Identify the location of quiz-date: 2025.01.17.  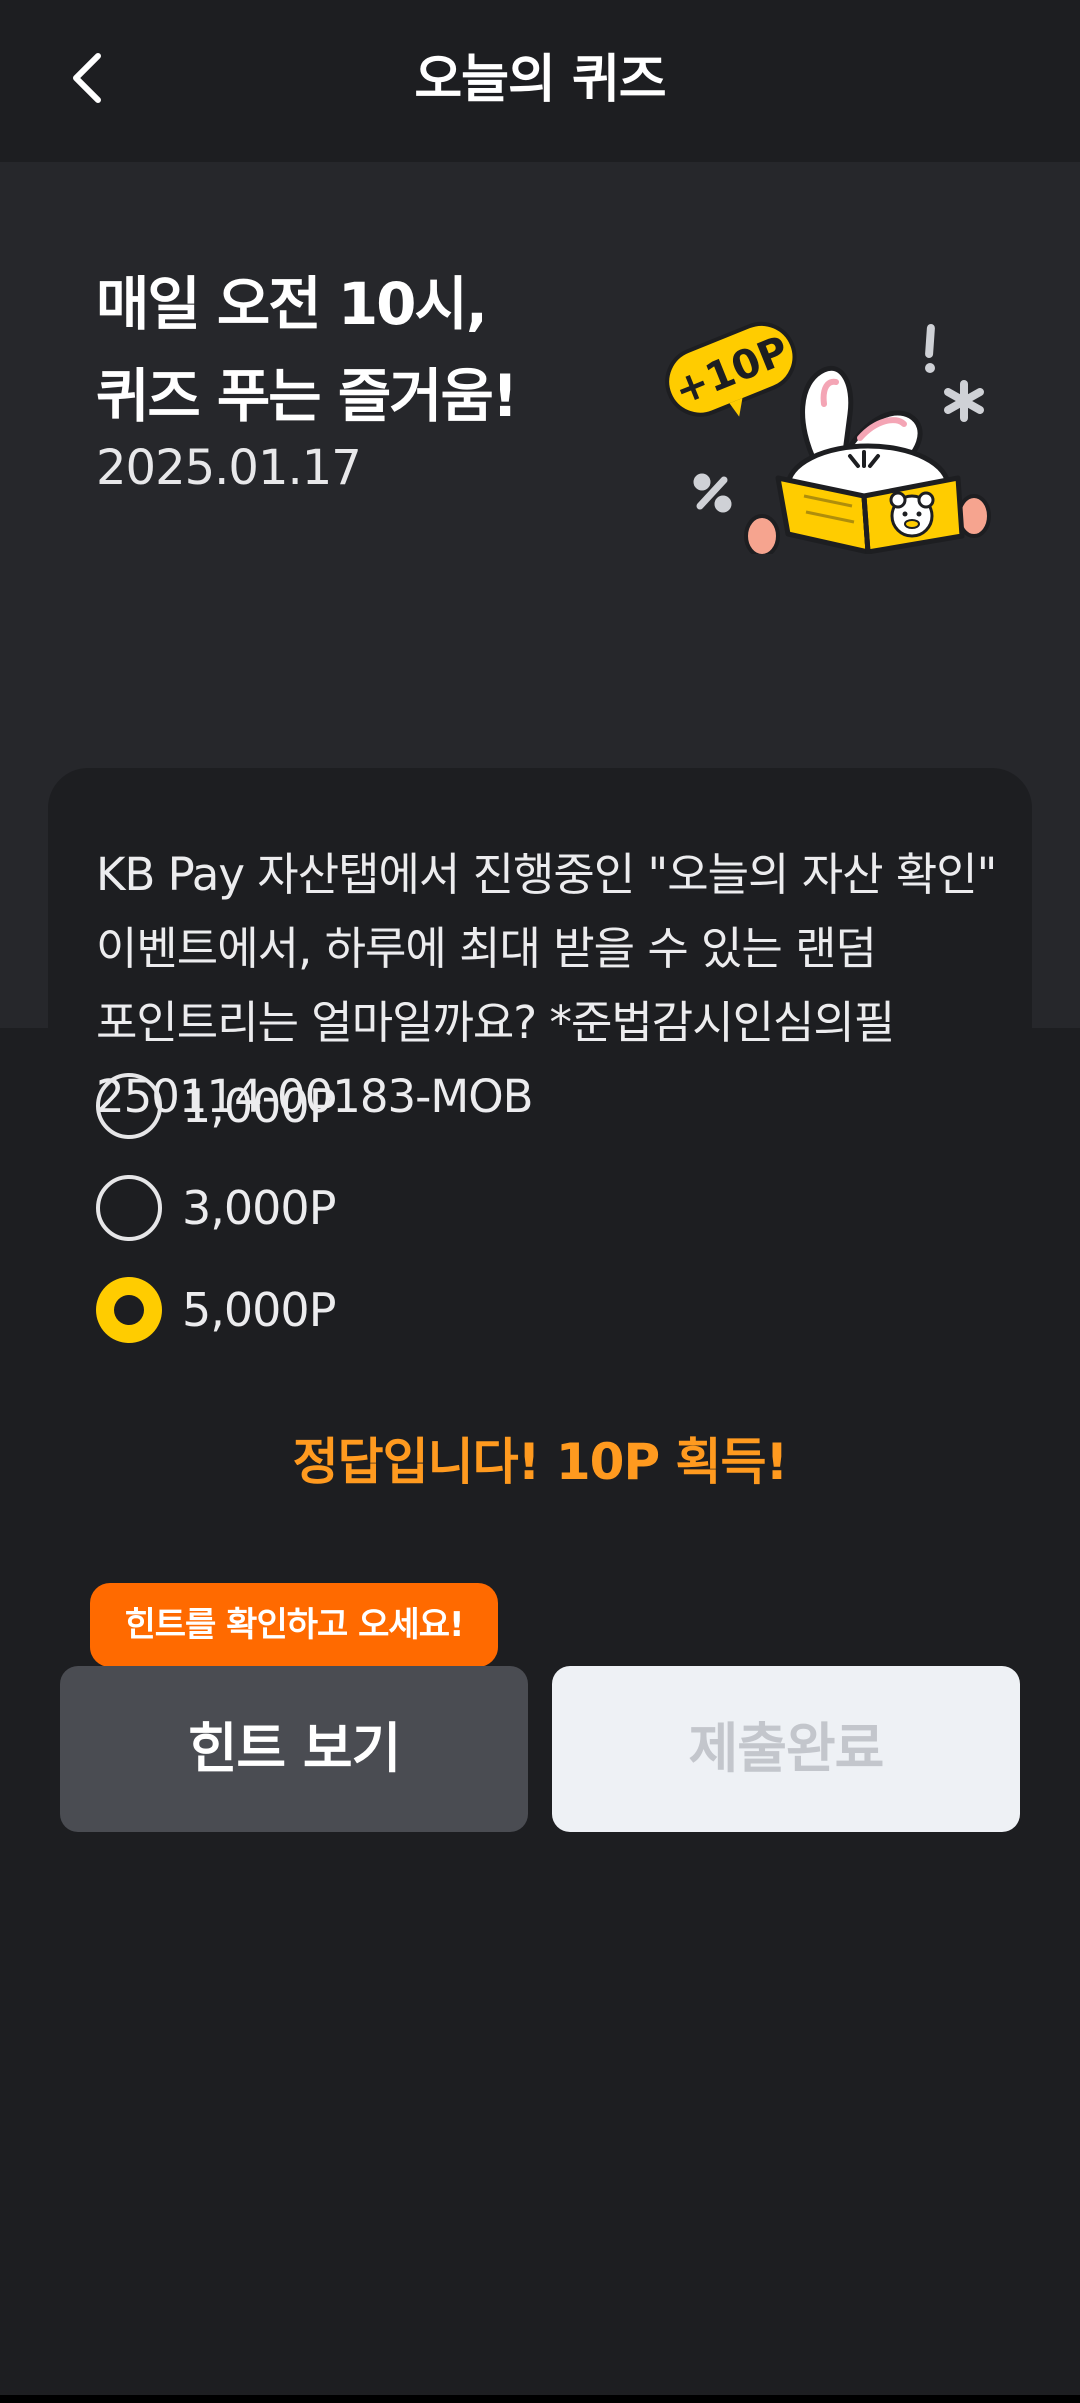
(229, 468).